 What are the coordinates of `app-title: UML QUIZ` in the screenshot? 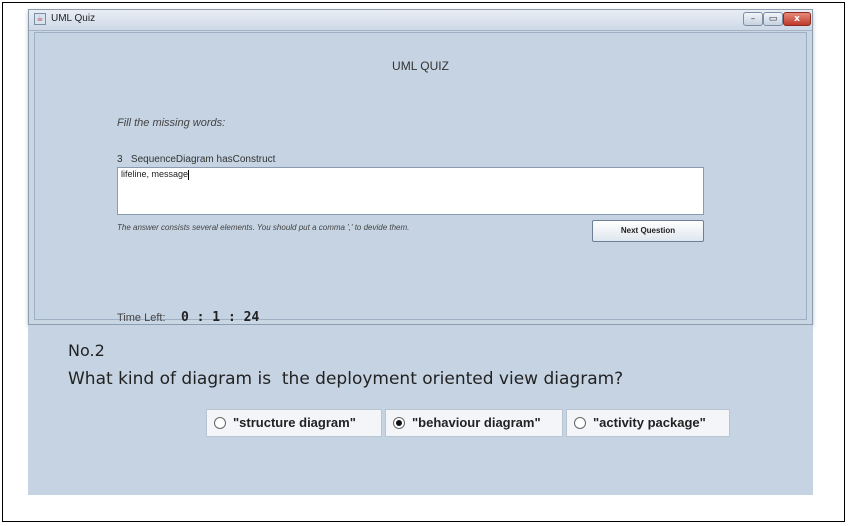 It's located at (420, 66).